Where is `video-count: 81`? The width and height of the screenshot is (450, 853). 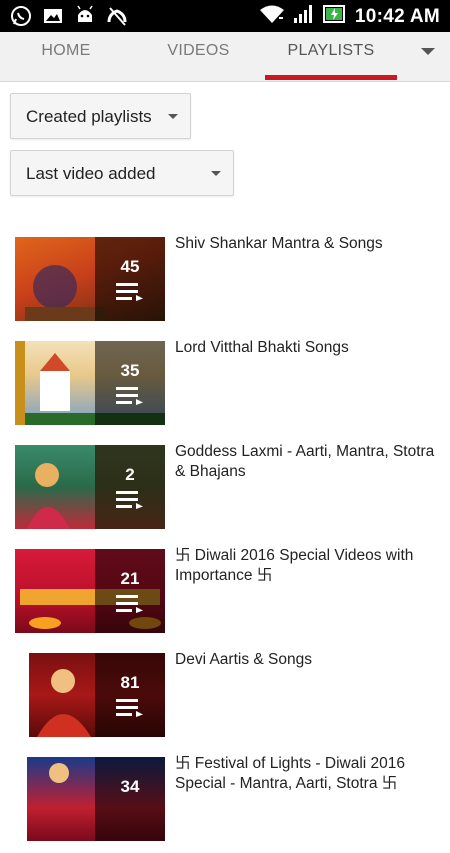
video-count: 81 is located at coordinates (130, 682).